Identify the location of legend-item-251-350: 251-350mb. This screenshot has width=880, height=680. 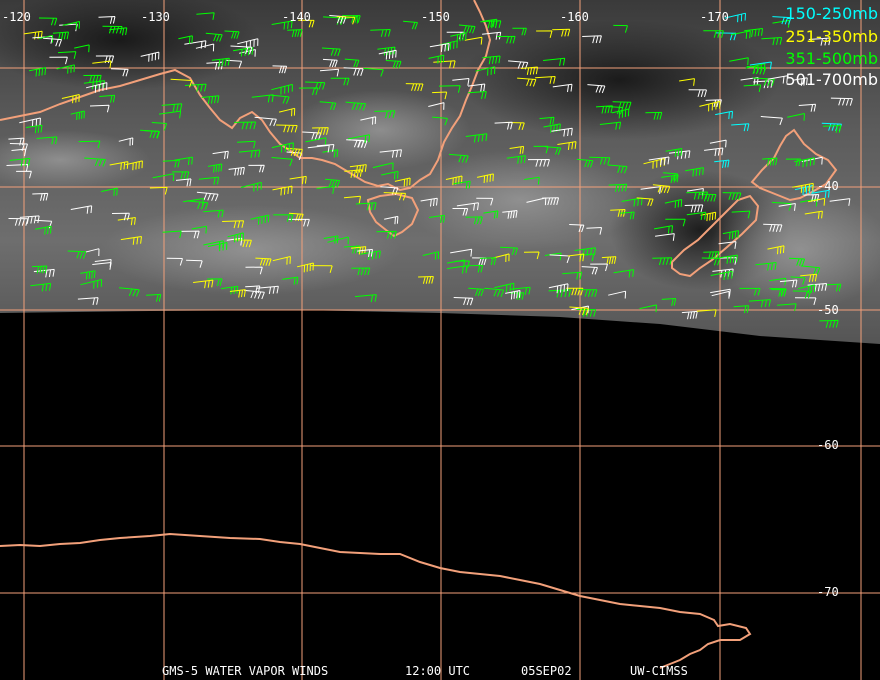
(831, 36).